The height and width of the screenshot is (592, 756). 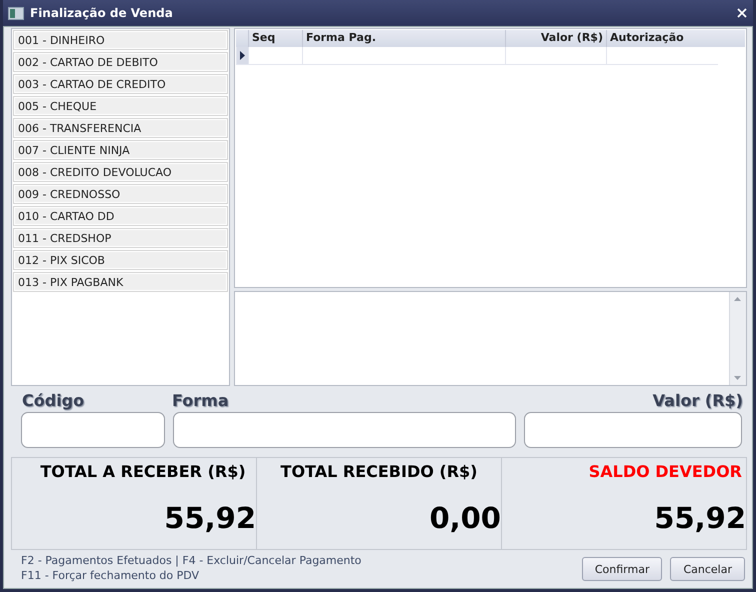 What do you see at coordinates (110, 575) in the screenshot?
I see `shortcut-hint: F11 - Forçar fechamento do PDV` at bounding box center [110, 575].